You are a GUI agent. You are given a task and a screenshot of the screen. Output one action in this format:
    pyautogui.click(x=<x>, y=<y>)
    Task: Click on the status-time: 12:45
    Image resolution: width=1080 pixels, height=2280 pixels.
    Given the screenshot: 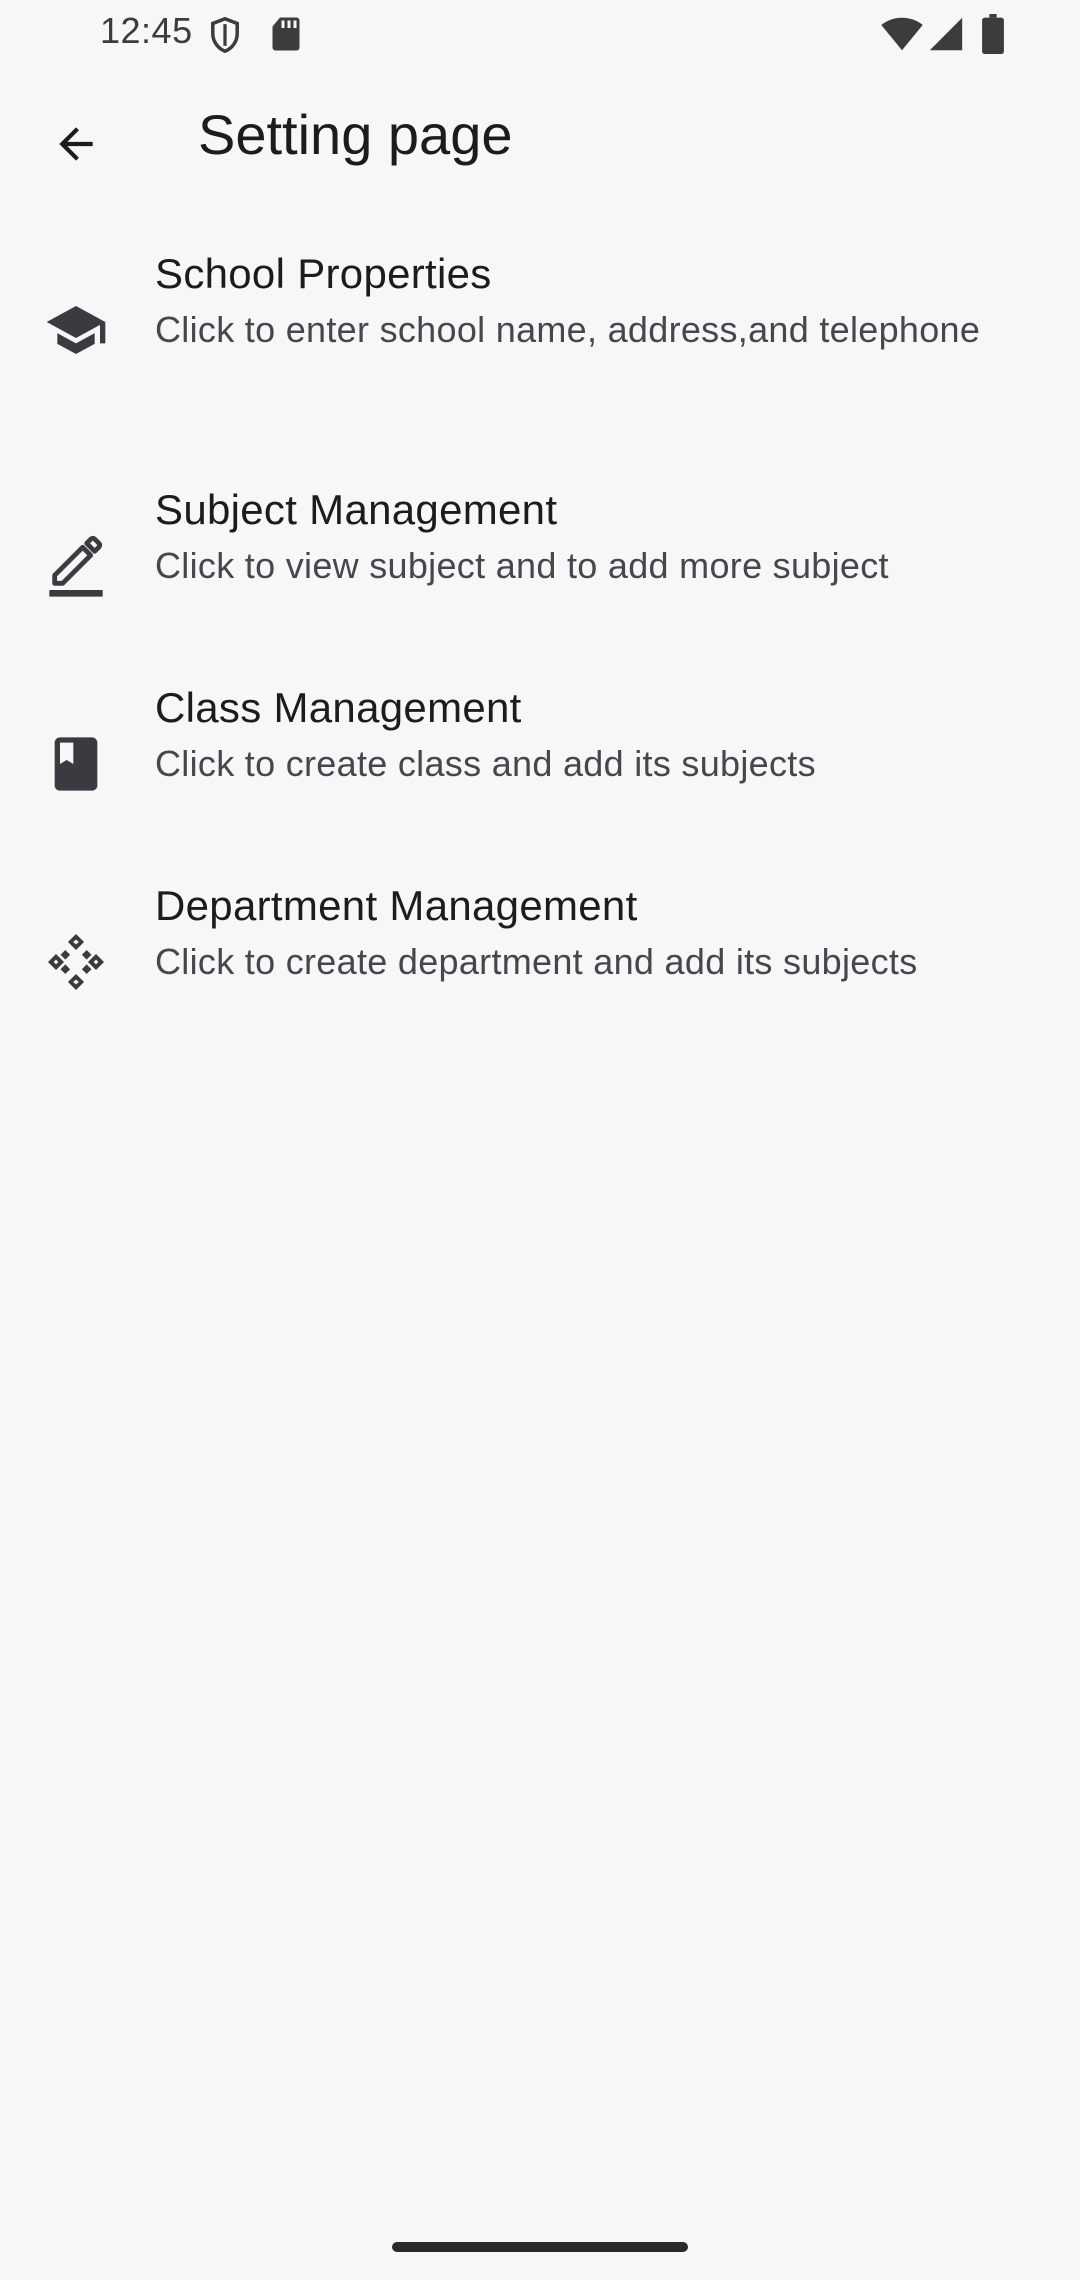 What is the action you would take?
    pyautogui.click(x=146, y=30)
    